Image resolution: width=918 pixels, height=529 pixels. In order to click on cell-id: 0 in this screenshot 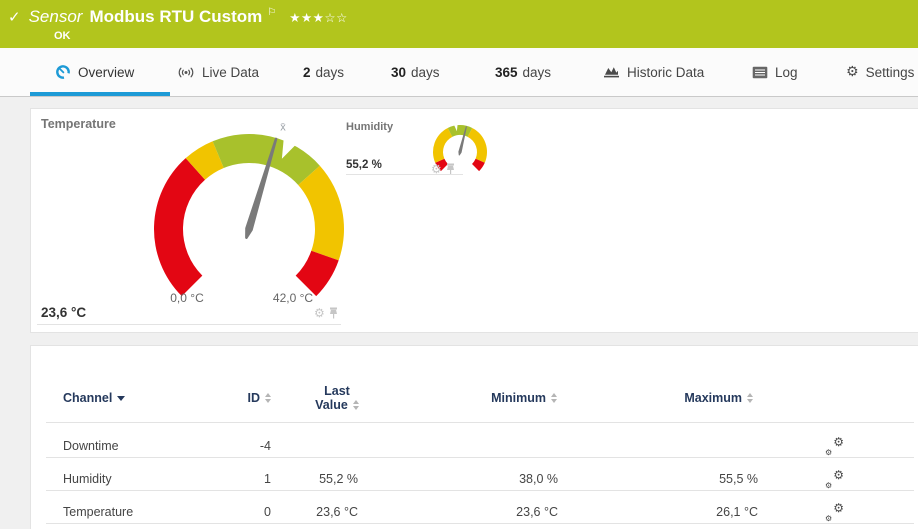, I will do `click(267, 512)`.